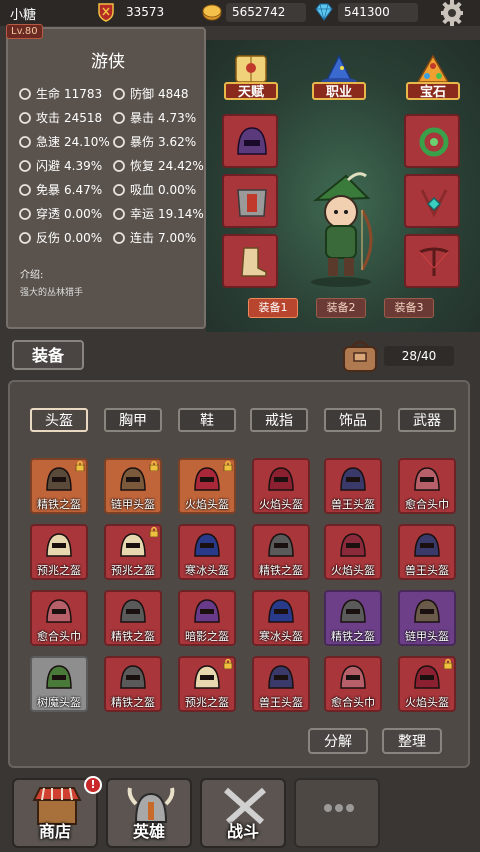 The image size is (480, 852). I want to click on decompose-button: 分解, so click(338, 741).